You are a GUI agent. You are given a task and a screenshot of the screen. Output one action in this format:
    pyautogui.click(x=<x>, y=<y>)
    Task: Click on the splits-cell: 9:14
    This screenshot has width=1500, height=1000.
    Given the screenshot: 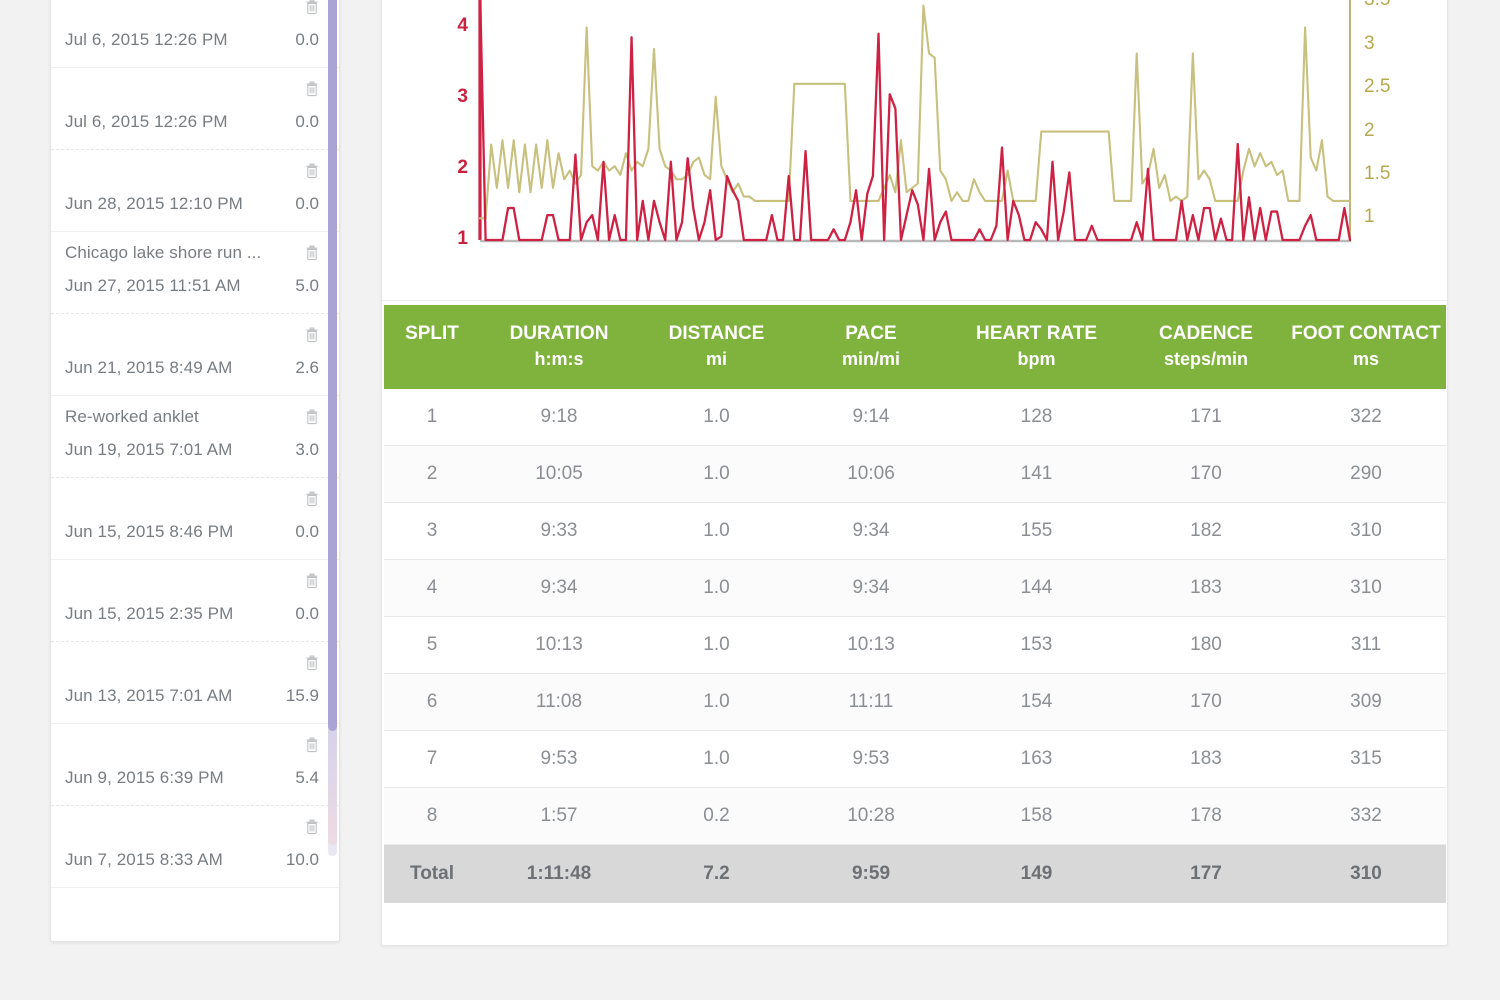 What is the action you would take?
    pyautogui.click(x=871, y=417)
    